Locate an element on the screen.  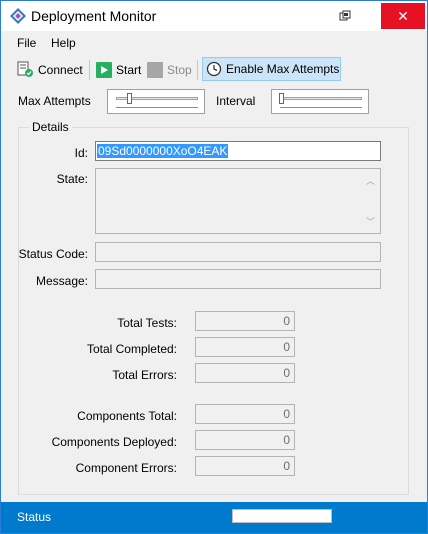
menu-bar: File Help is located at coordinates (214, 44).